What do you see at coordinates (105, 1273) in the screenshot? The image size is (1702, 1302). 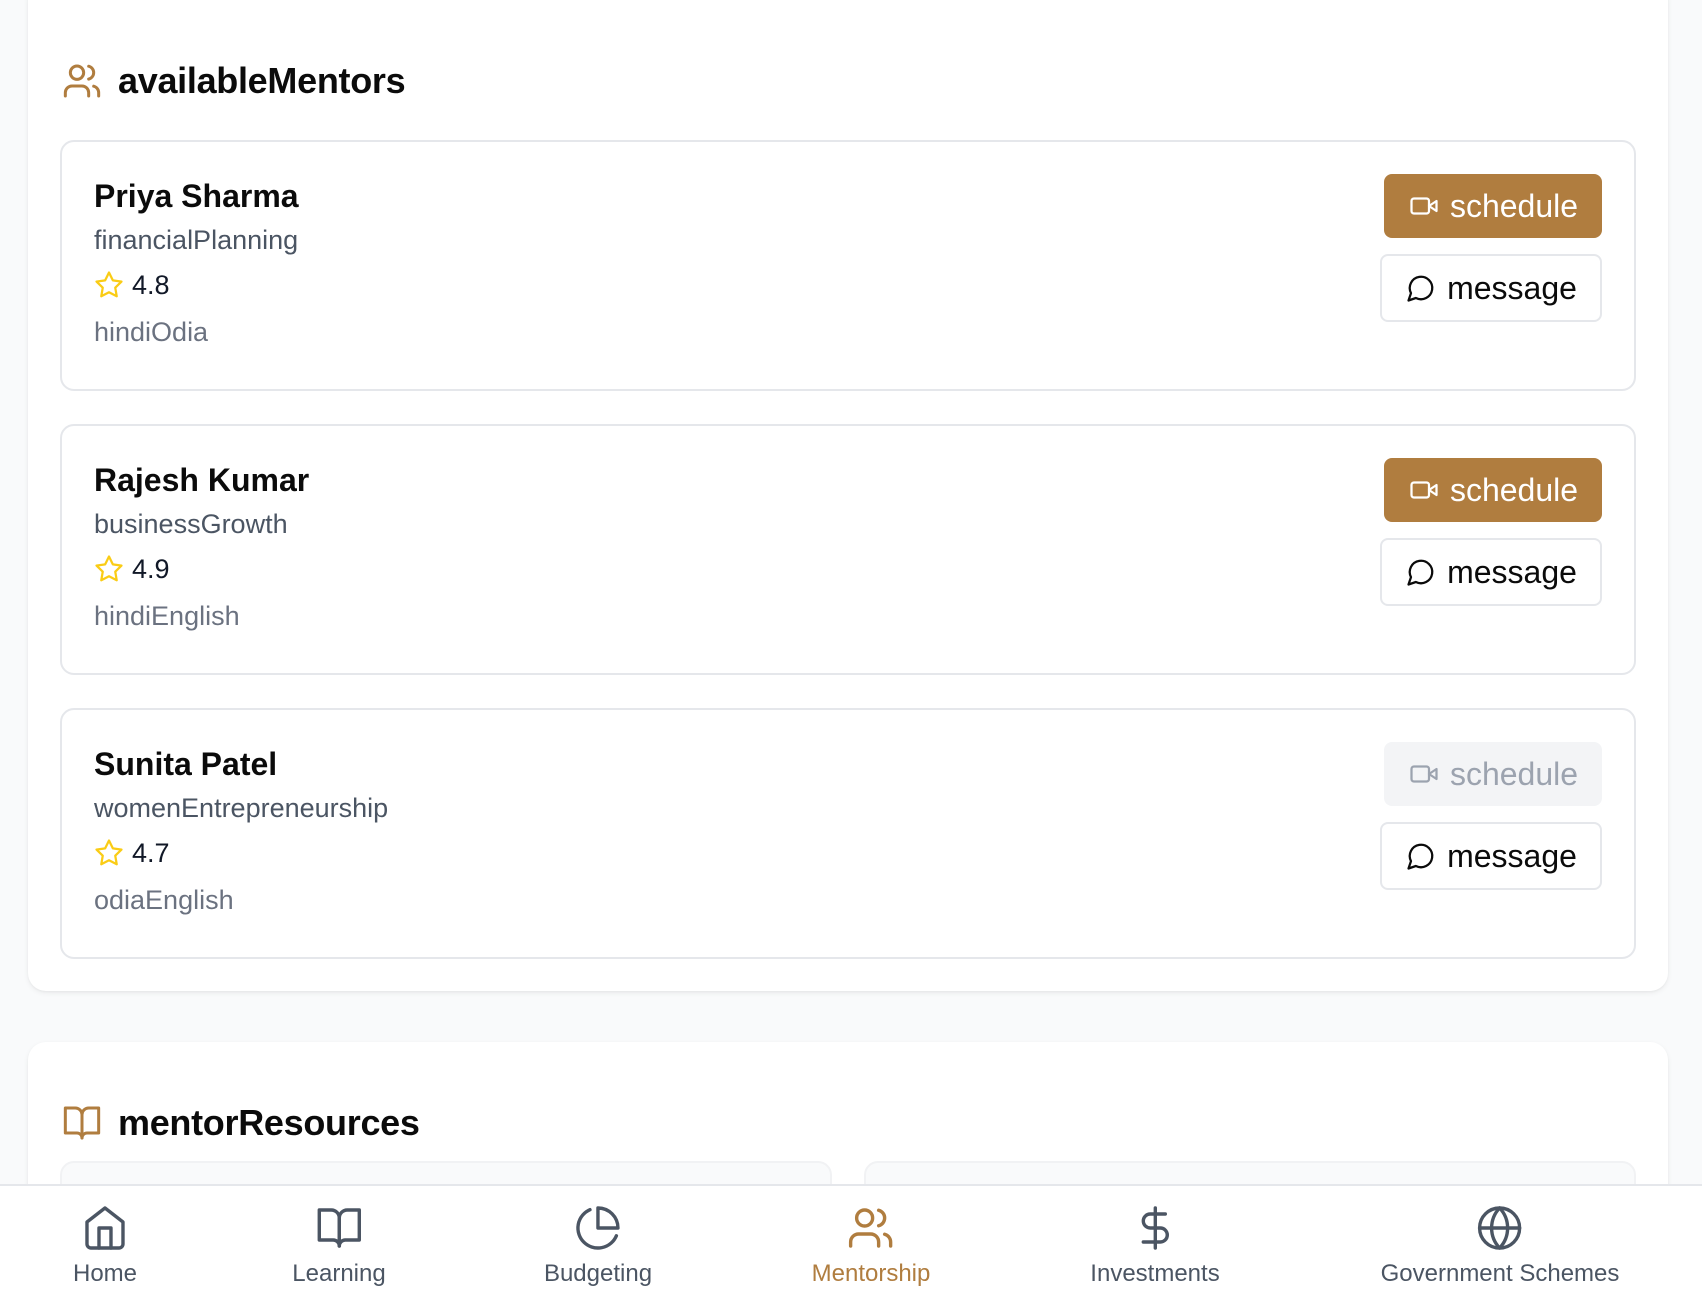 I see `nav-label: Home` at bounding box center [105, 1273].